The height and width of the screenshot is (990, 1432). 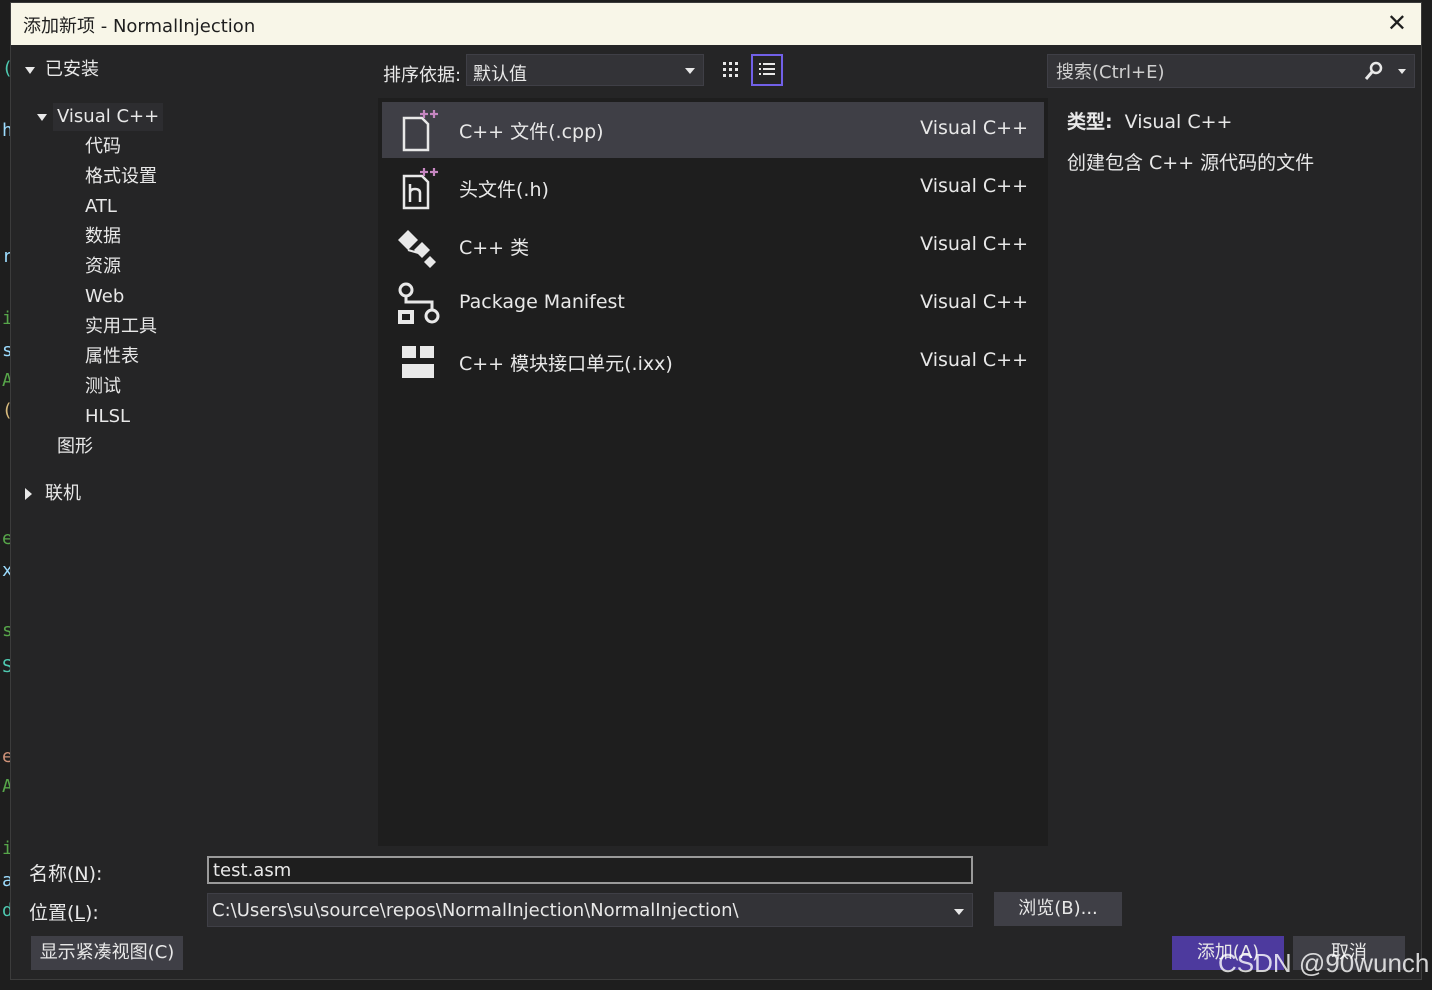 I want to click on grid-view-button, so click(x=731, y=70).